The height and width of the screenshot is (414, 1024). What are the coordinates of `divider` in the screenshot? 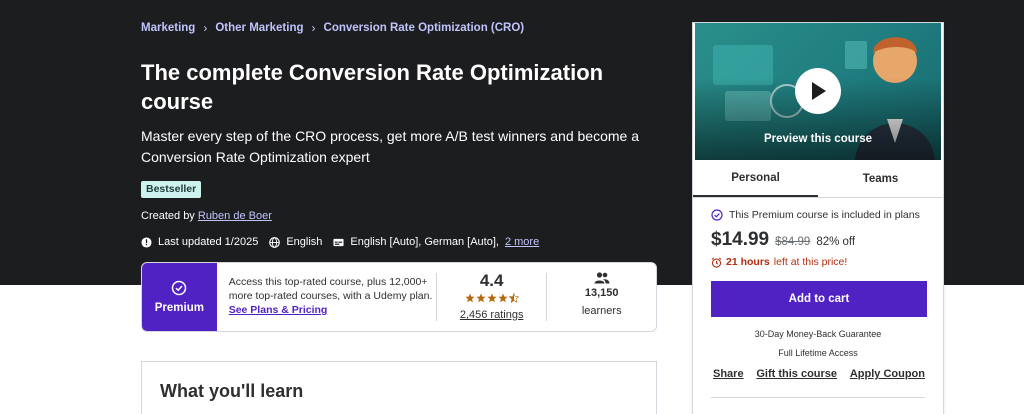 It's located at (818, 397).